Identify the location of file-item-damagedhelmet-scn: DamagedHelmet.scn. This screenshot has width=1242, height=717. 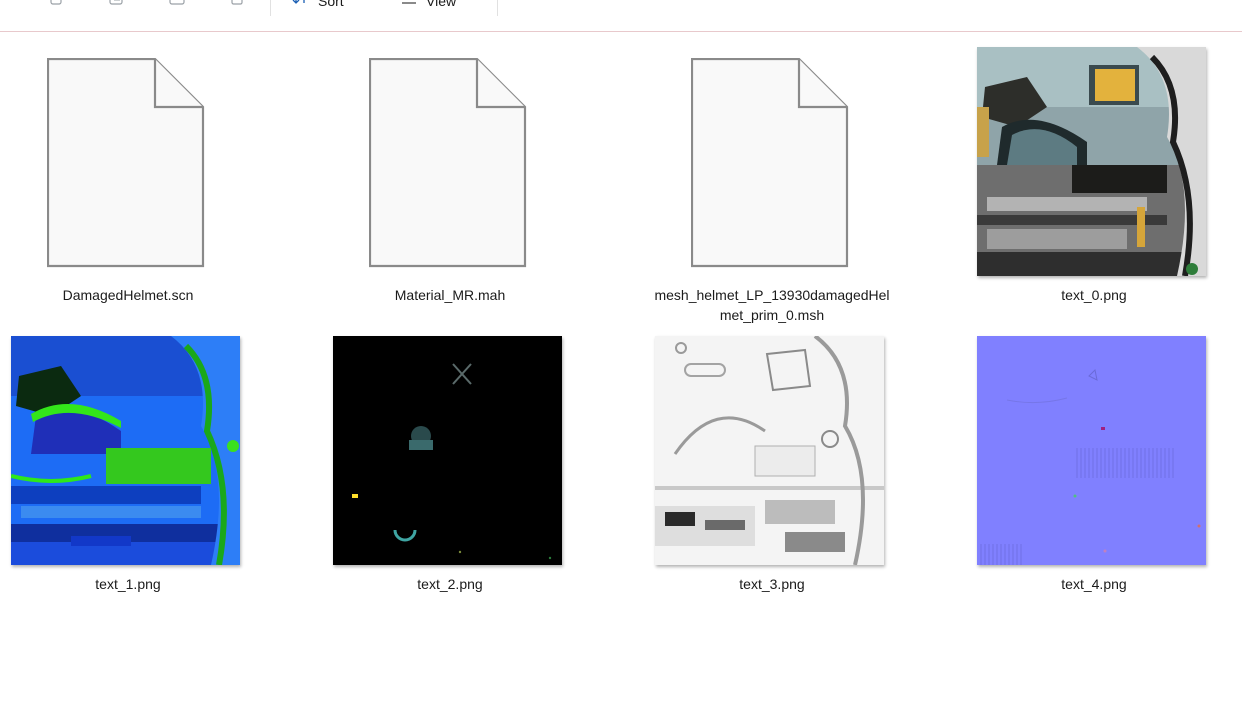
(134, 174).